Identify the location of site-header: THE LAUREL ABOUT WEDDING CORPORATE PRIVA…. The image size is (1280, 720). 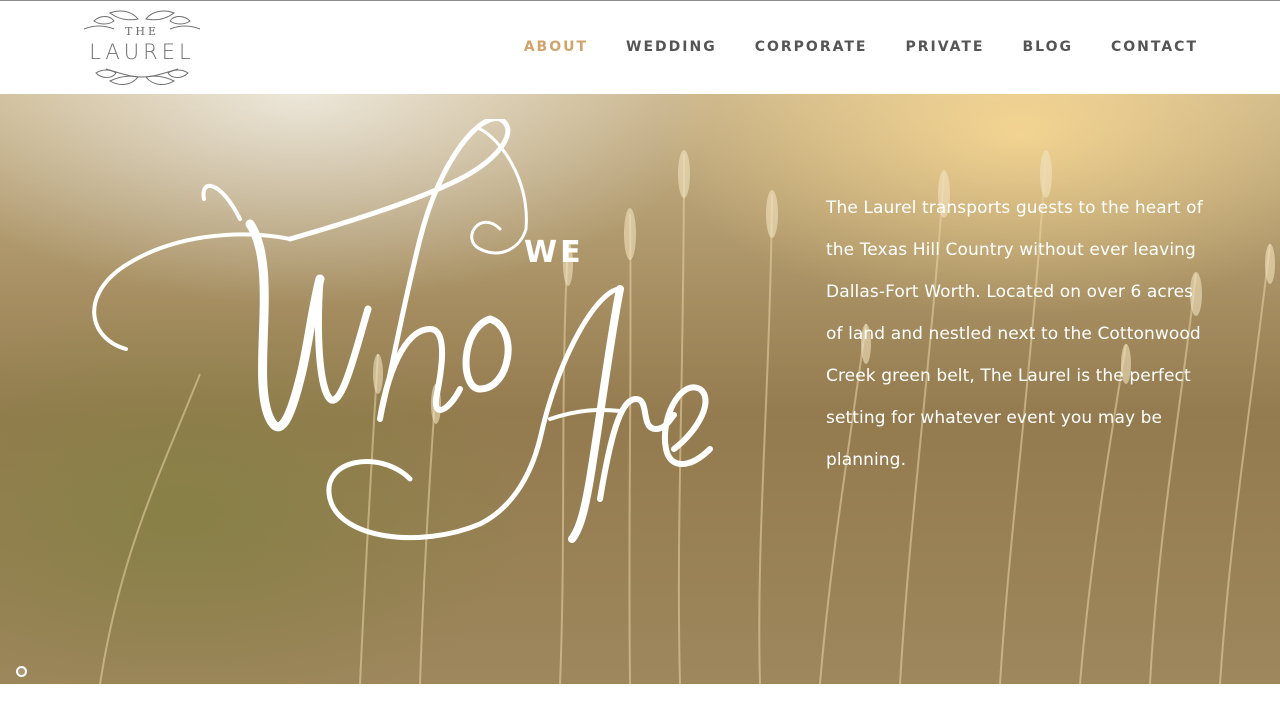
(640, 47).